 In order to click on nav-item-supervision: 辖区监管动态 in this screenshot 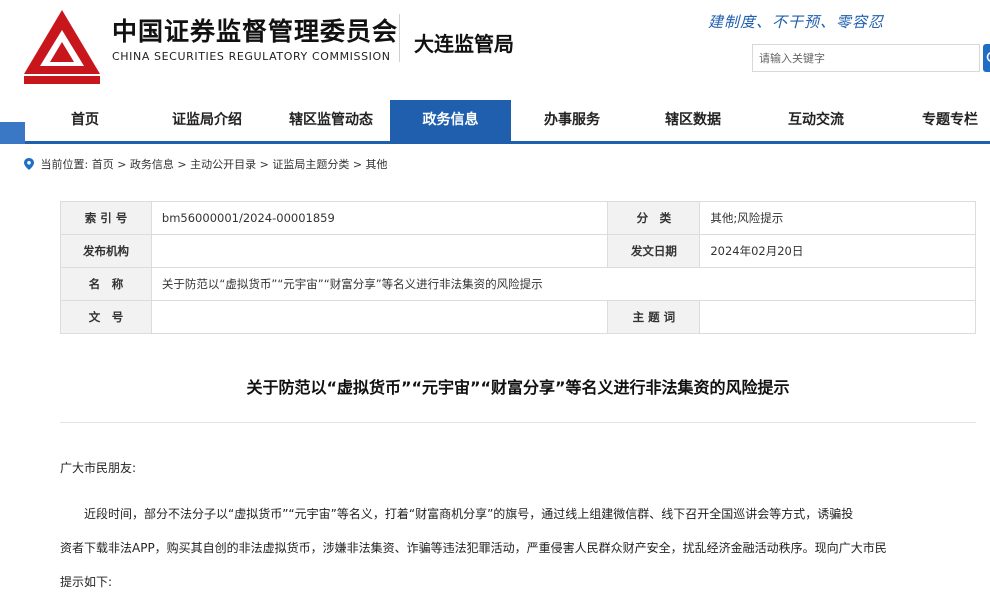, I will do `click(331, 120)`.